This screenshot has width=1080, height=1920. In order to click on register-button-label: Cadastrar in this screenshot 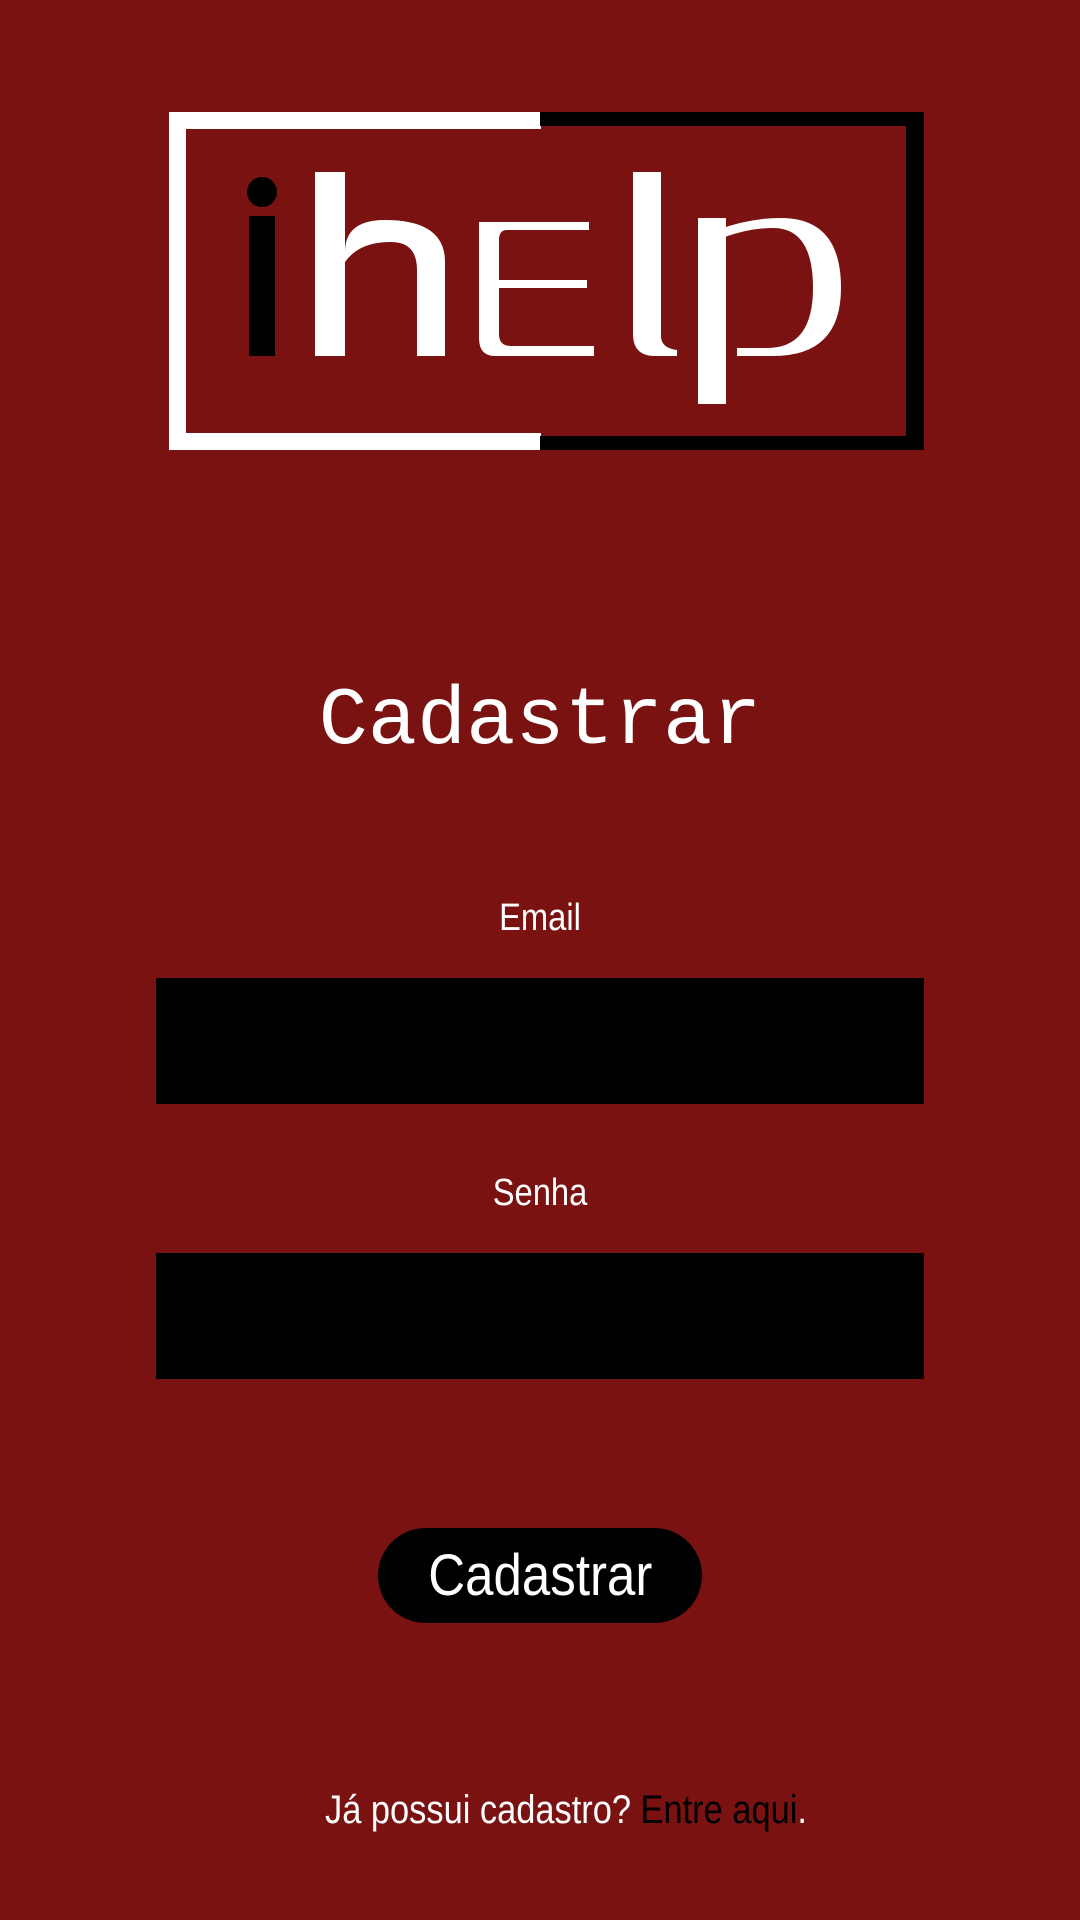, I will do `click(540, 1575)`.